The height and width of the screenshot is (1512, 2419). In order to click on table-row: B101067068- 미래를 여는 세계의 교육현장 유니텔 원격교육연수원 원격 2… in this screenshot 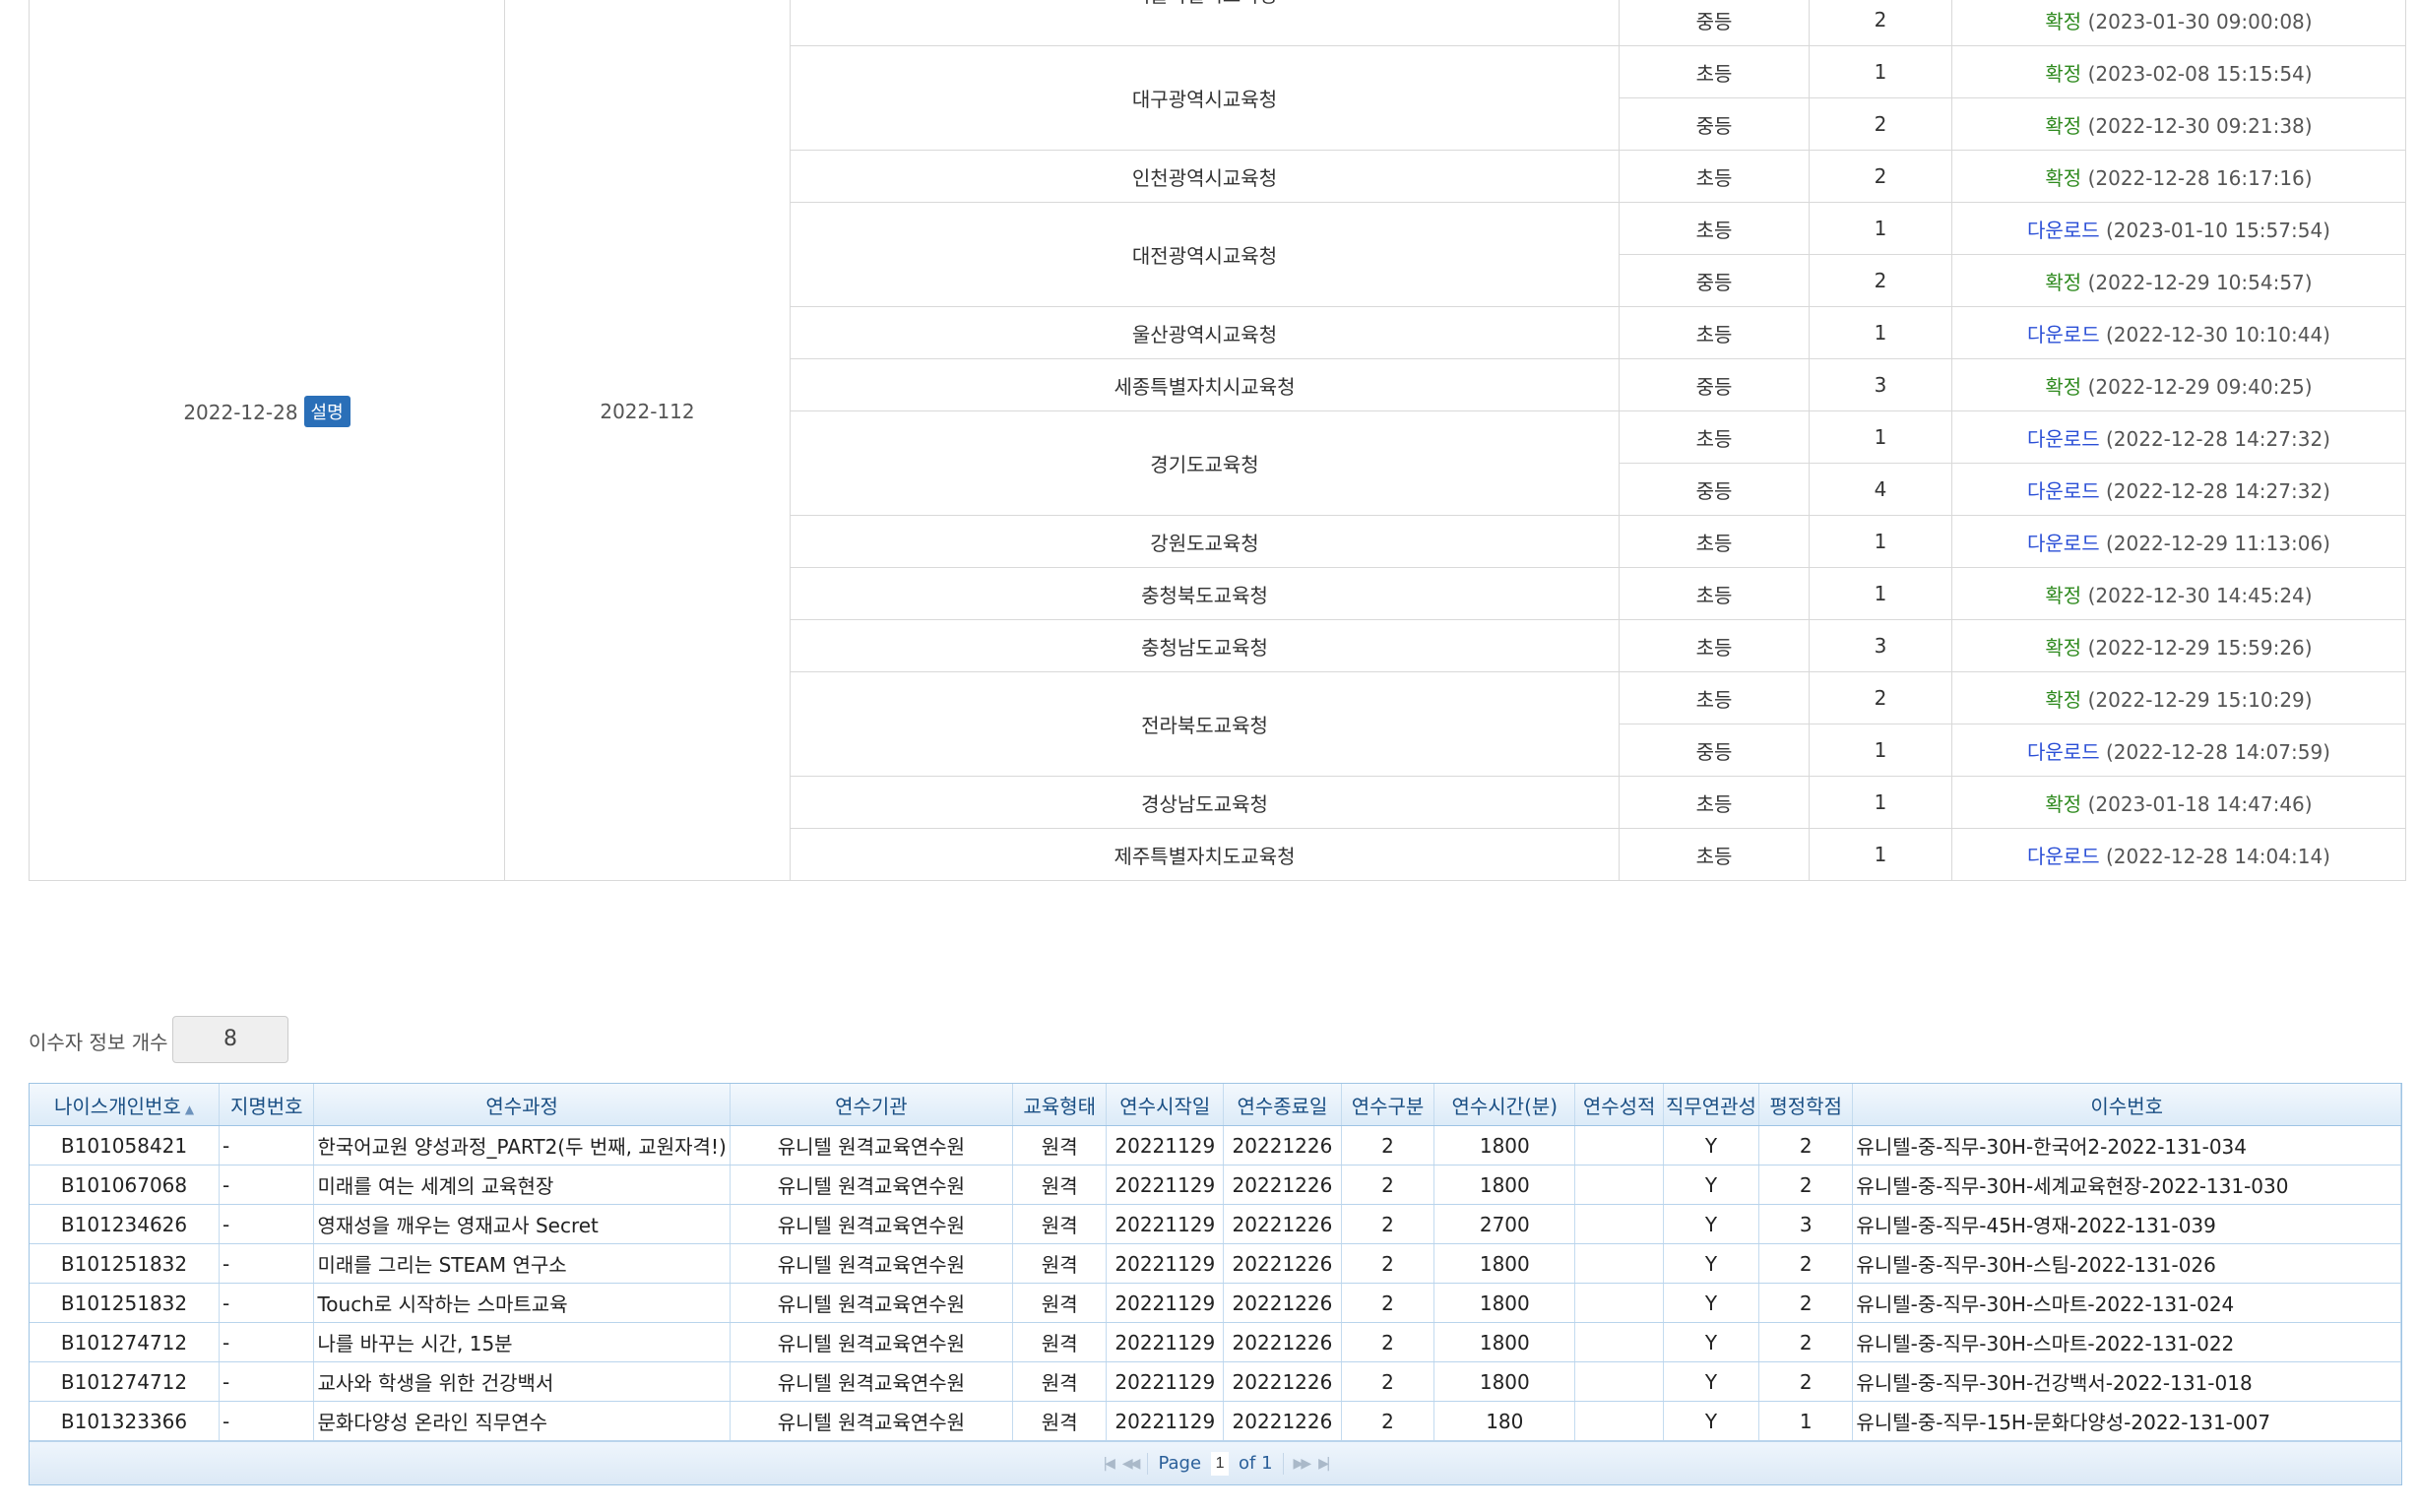, I will do `click(1215, 1185)`.